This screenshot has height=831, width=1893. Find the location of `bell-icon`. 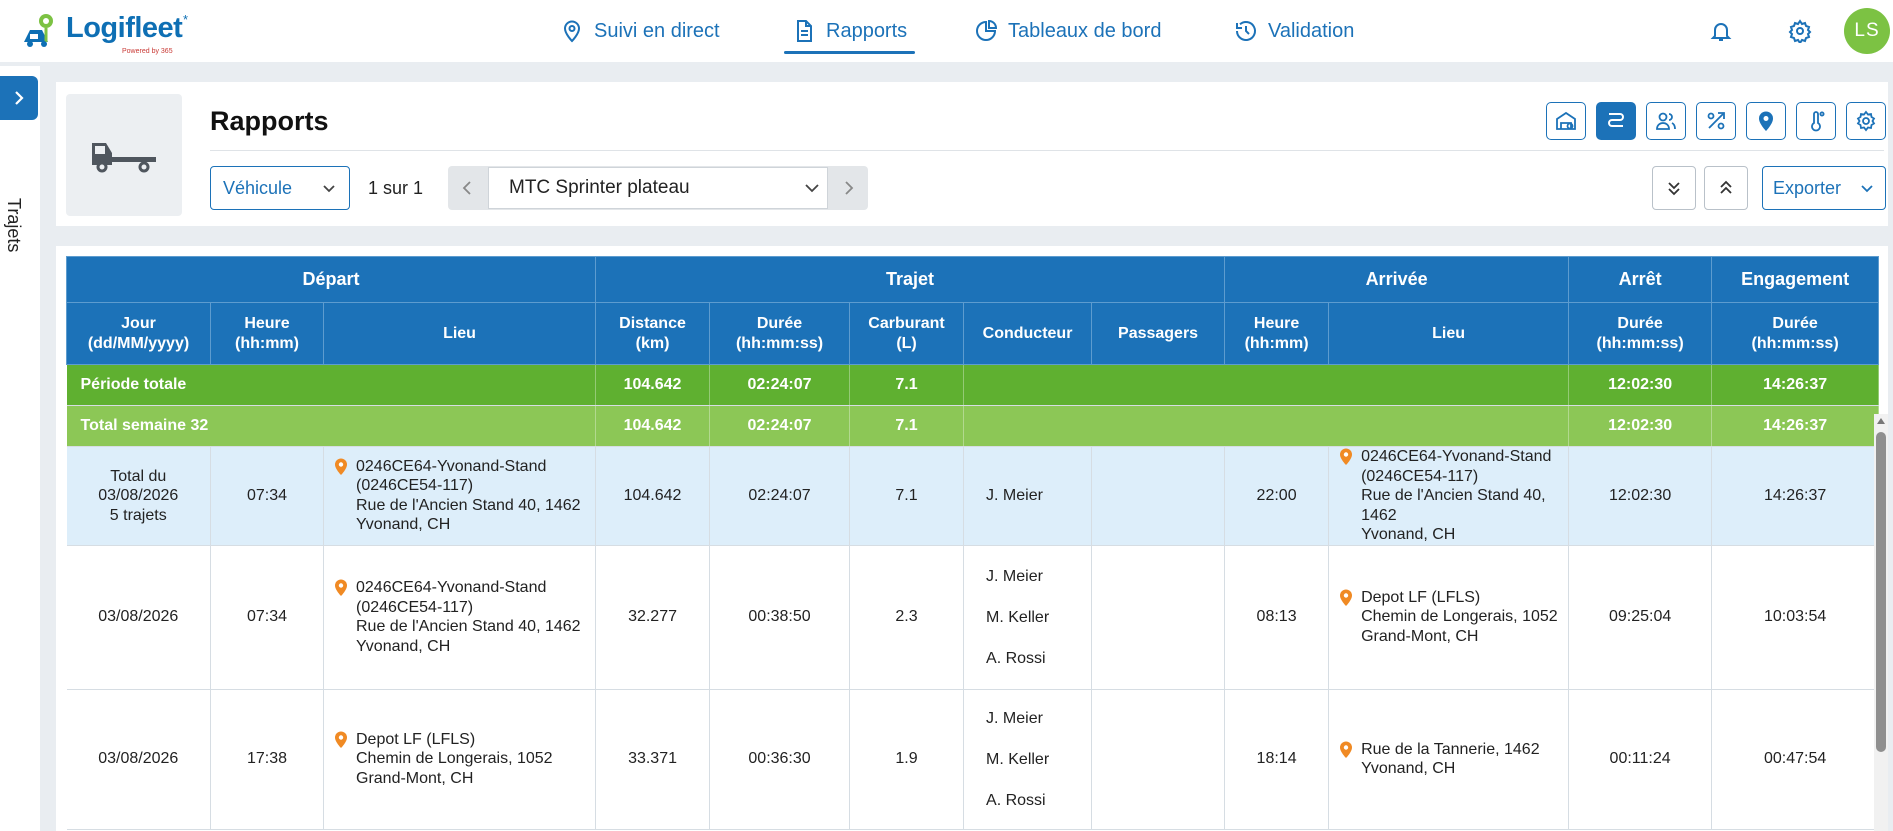

bell-icon is located at coordinates (1721, 32).